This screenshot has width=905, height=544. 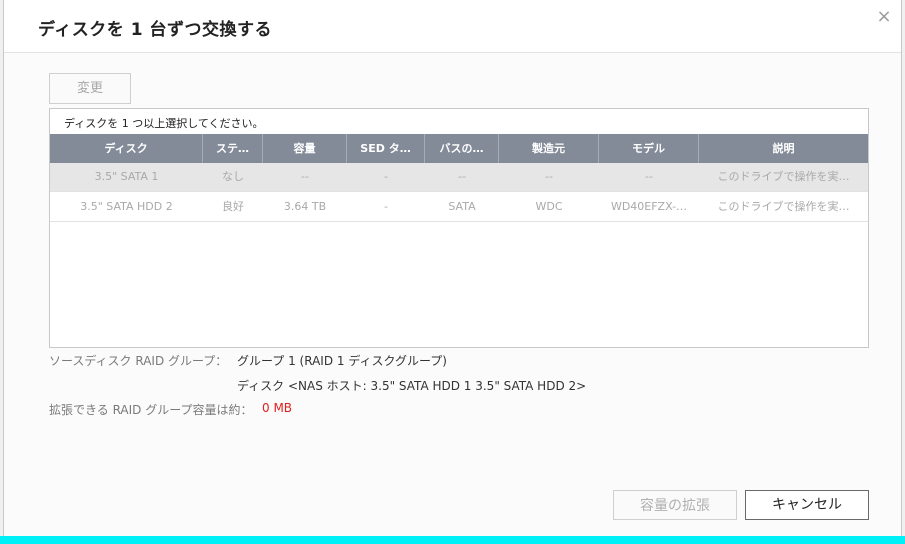 What do you see at coordinates (277, 408) in the screenshot?
I see `expandable-capacity-value: 0 MB` at bounding box center [277, 408].